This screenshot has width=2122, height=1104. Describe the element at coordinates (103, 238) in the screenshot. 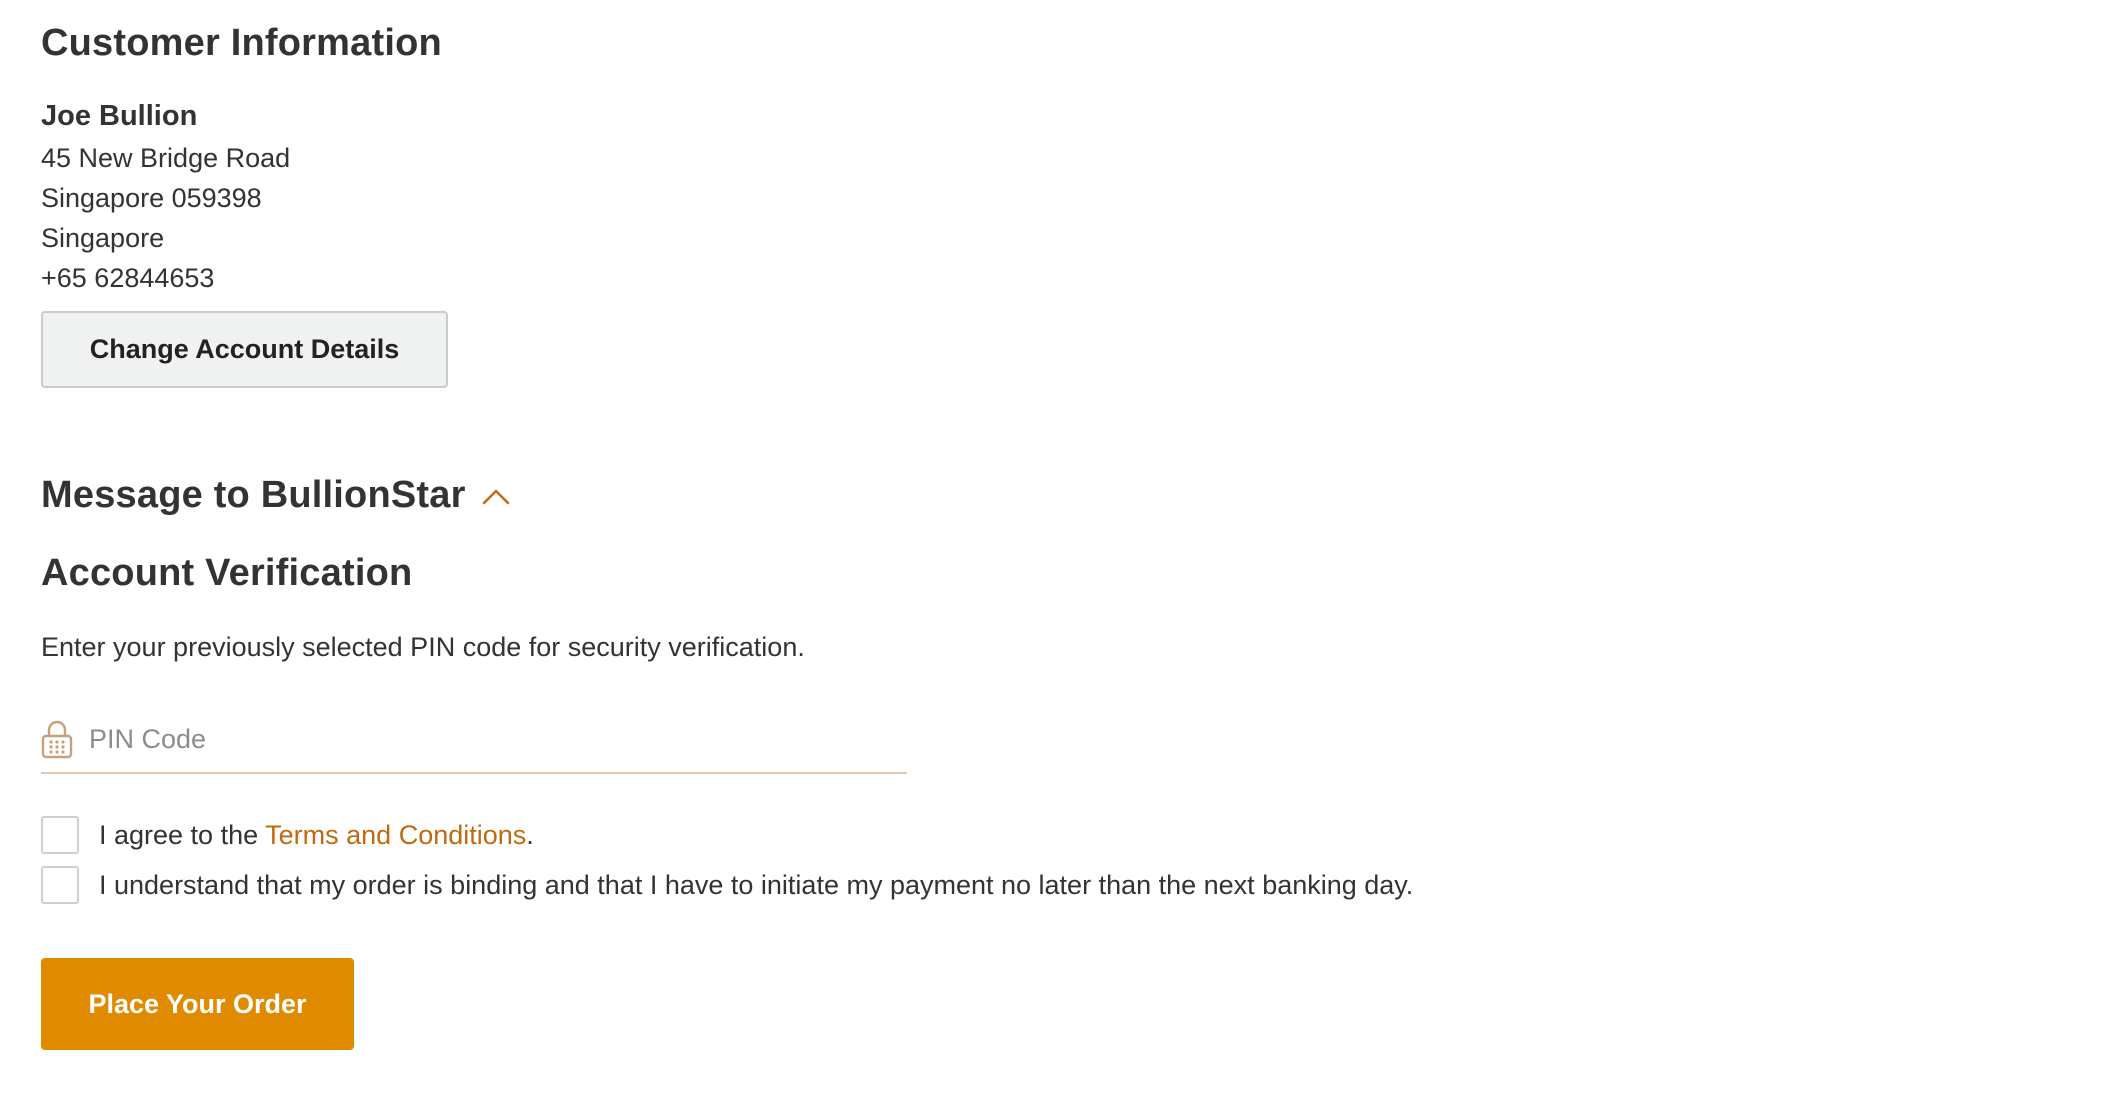

I see `address-country: Singapore` at that location.